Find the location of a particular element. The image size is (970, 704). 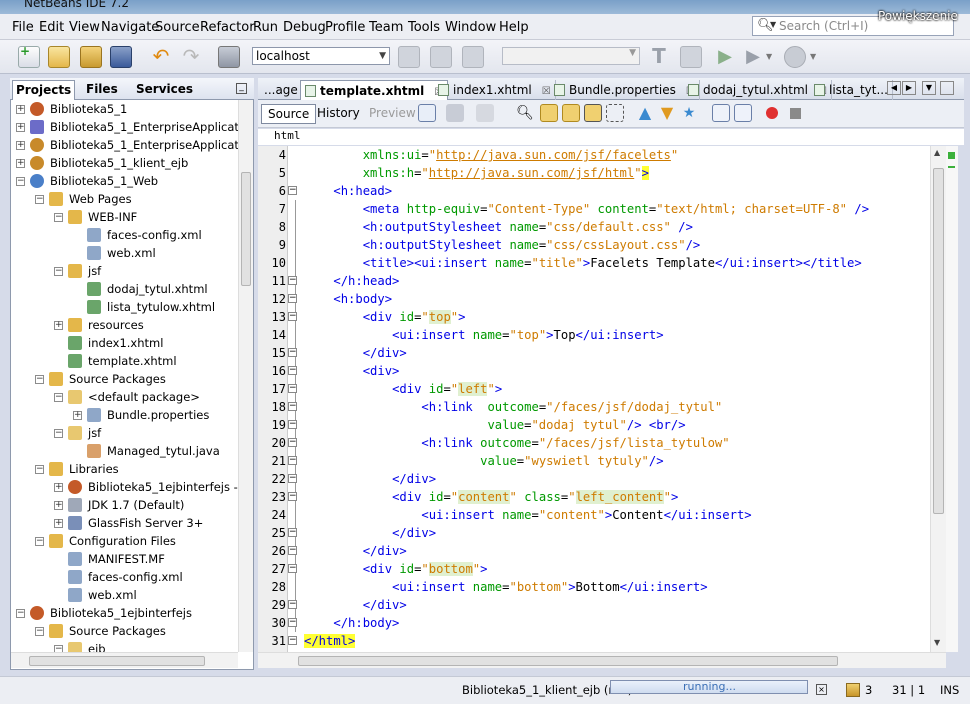

tree-node: lista_tytulow.xhtml is located at coordinates (125, 307).